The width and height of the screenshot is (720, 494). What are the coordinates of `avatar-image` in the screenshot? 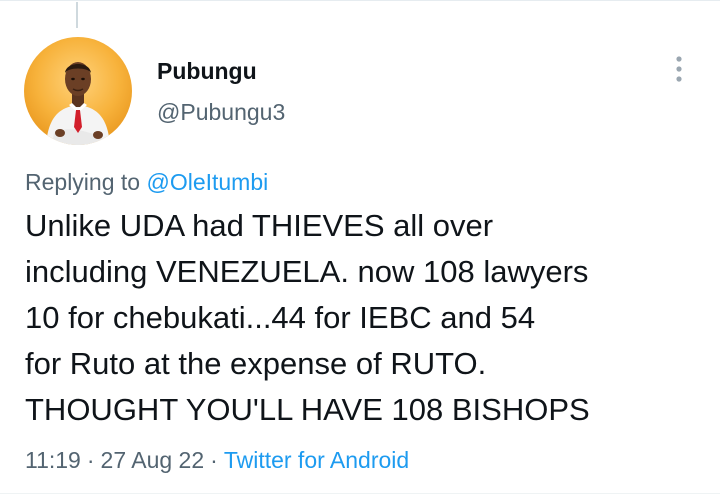 It's located at (78, 91).